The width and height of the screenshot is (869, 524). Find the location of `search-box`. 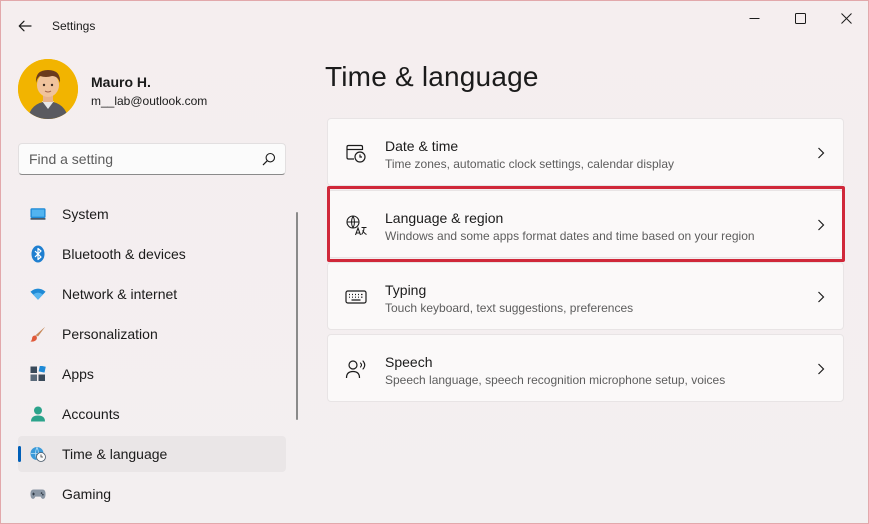

search-box is located at coordinates (152, 159).